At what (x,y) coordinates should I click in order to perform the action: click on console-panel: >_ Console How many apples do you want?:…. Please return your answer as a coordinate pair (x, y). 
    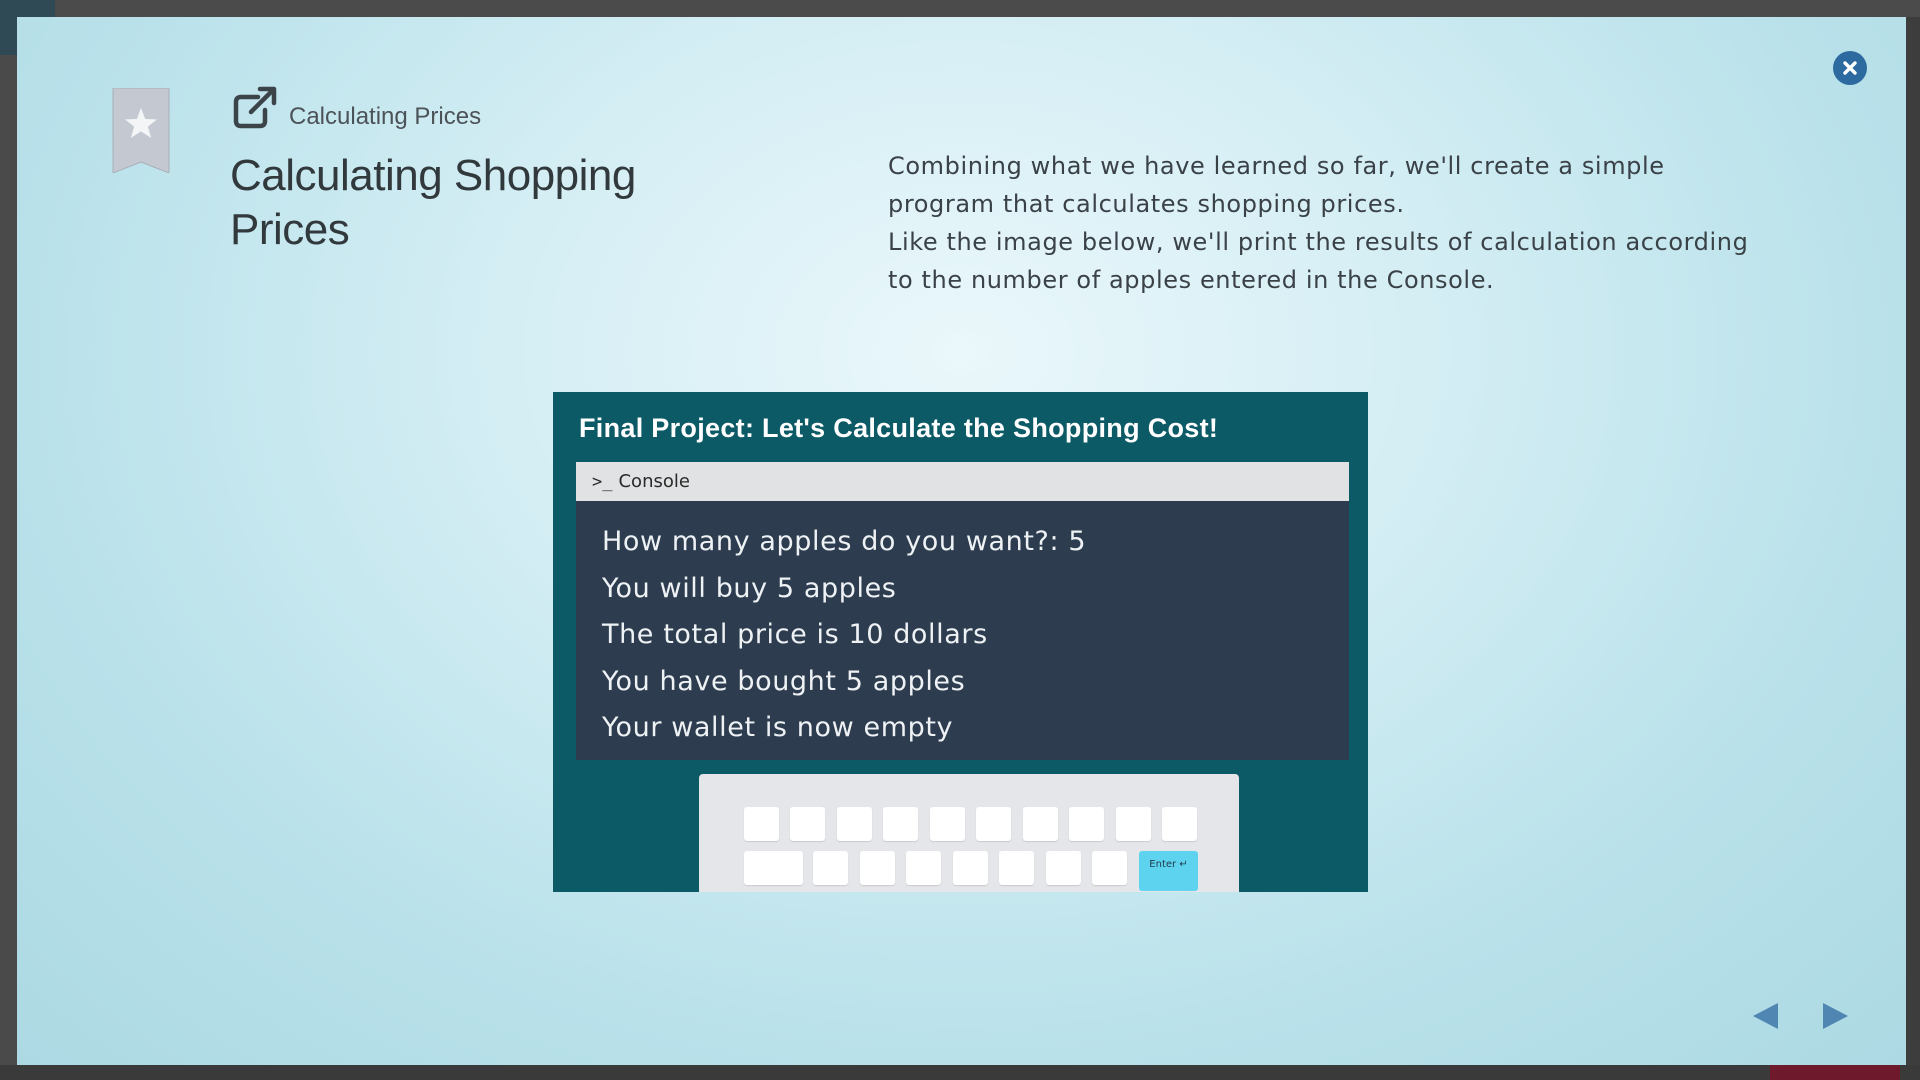
    Looking at the image, I should click on (962, 611).